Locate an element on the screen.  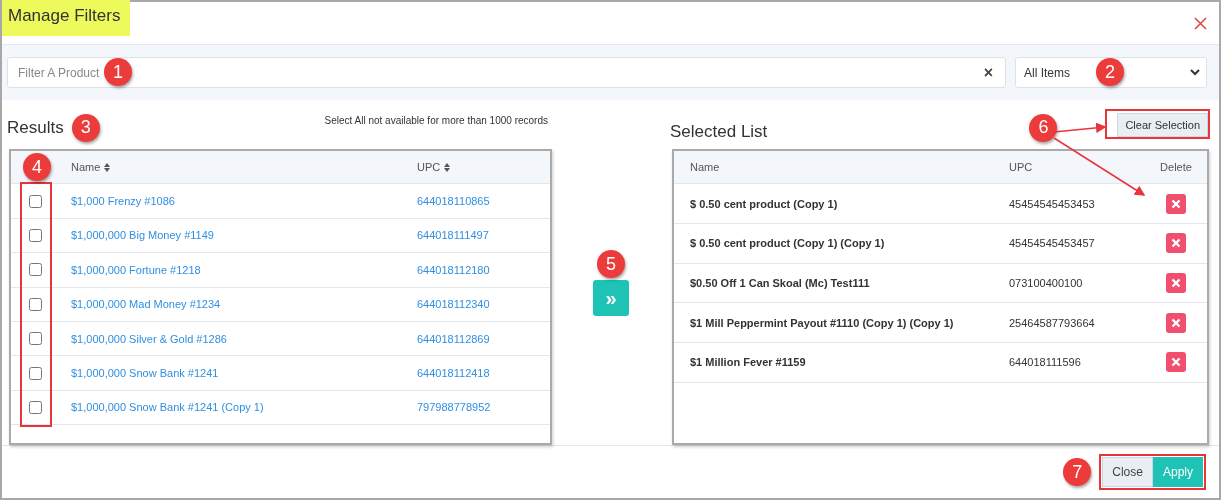
callout-badge: 3 is located at coordinates (85, 127).